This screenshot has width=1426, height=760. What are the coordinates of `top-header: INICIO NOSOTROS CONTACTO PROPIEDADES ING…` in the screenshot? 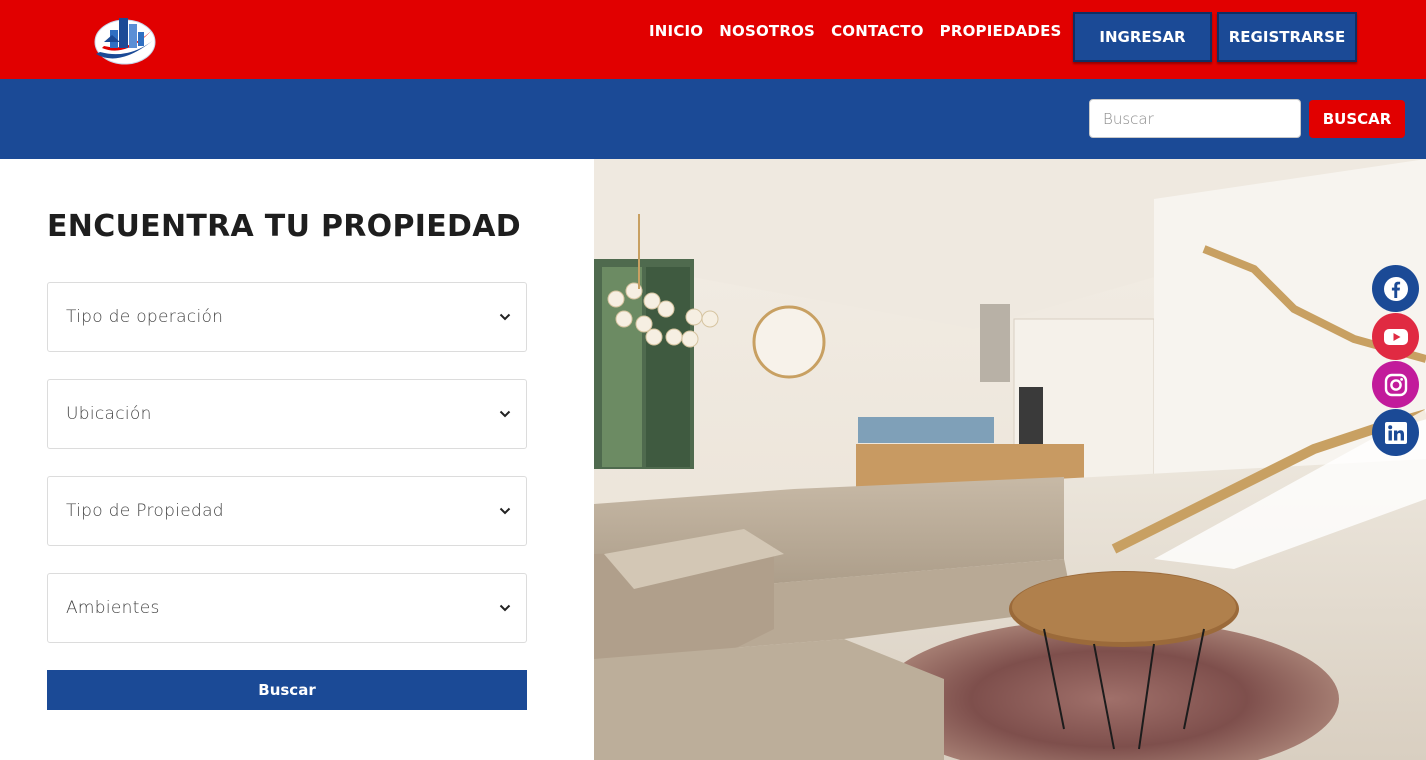 It's located at (713, 39).